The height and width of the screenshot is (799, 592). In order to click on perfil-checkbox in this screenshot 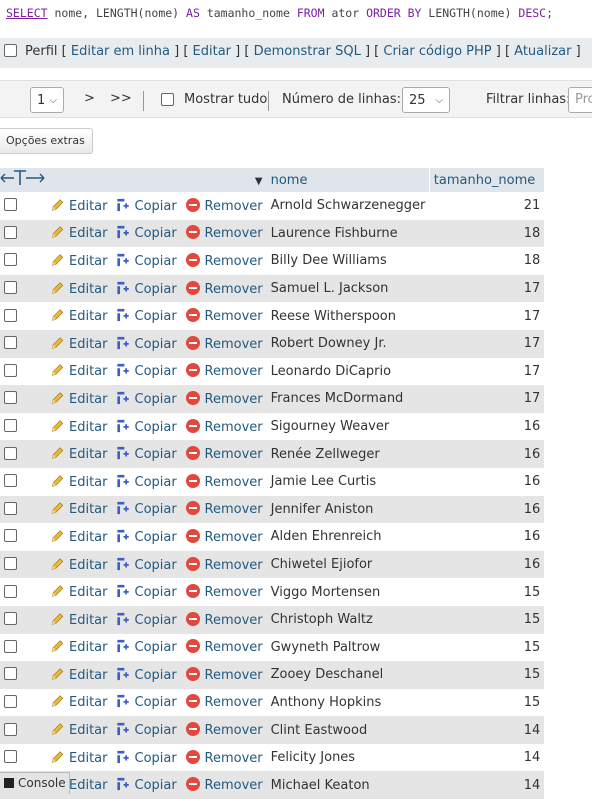, I will do `click(10, 50)`.